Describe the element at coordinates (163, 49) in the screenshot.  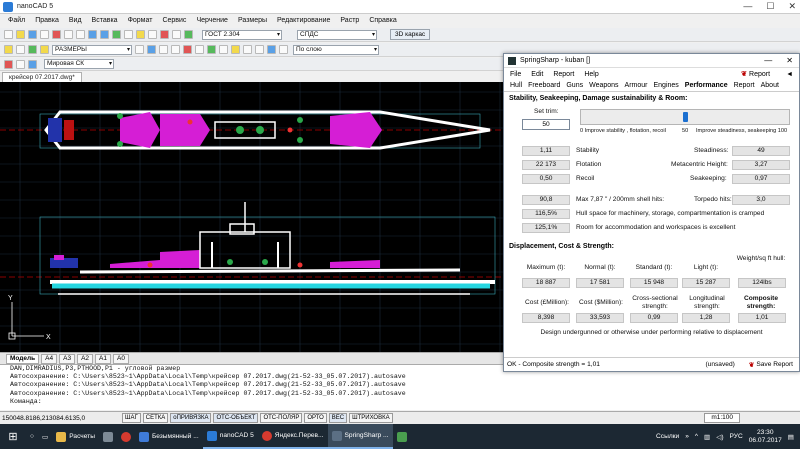
I see `color-swatch-icon` at that location.